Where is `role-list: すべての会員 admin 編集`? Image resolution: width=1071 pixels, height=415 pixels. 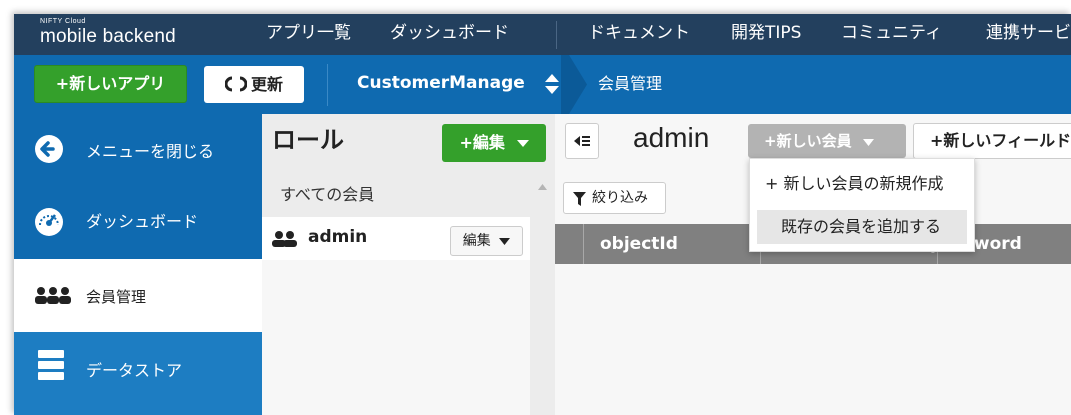
role-list: すべての会員 admin 編集 is located at coordinates (396, 295).